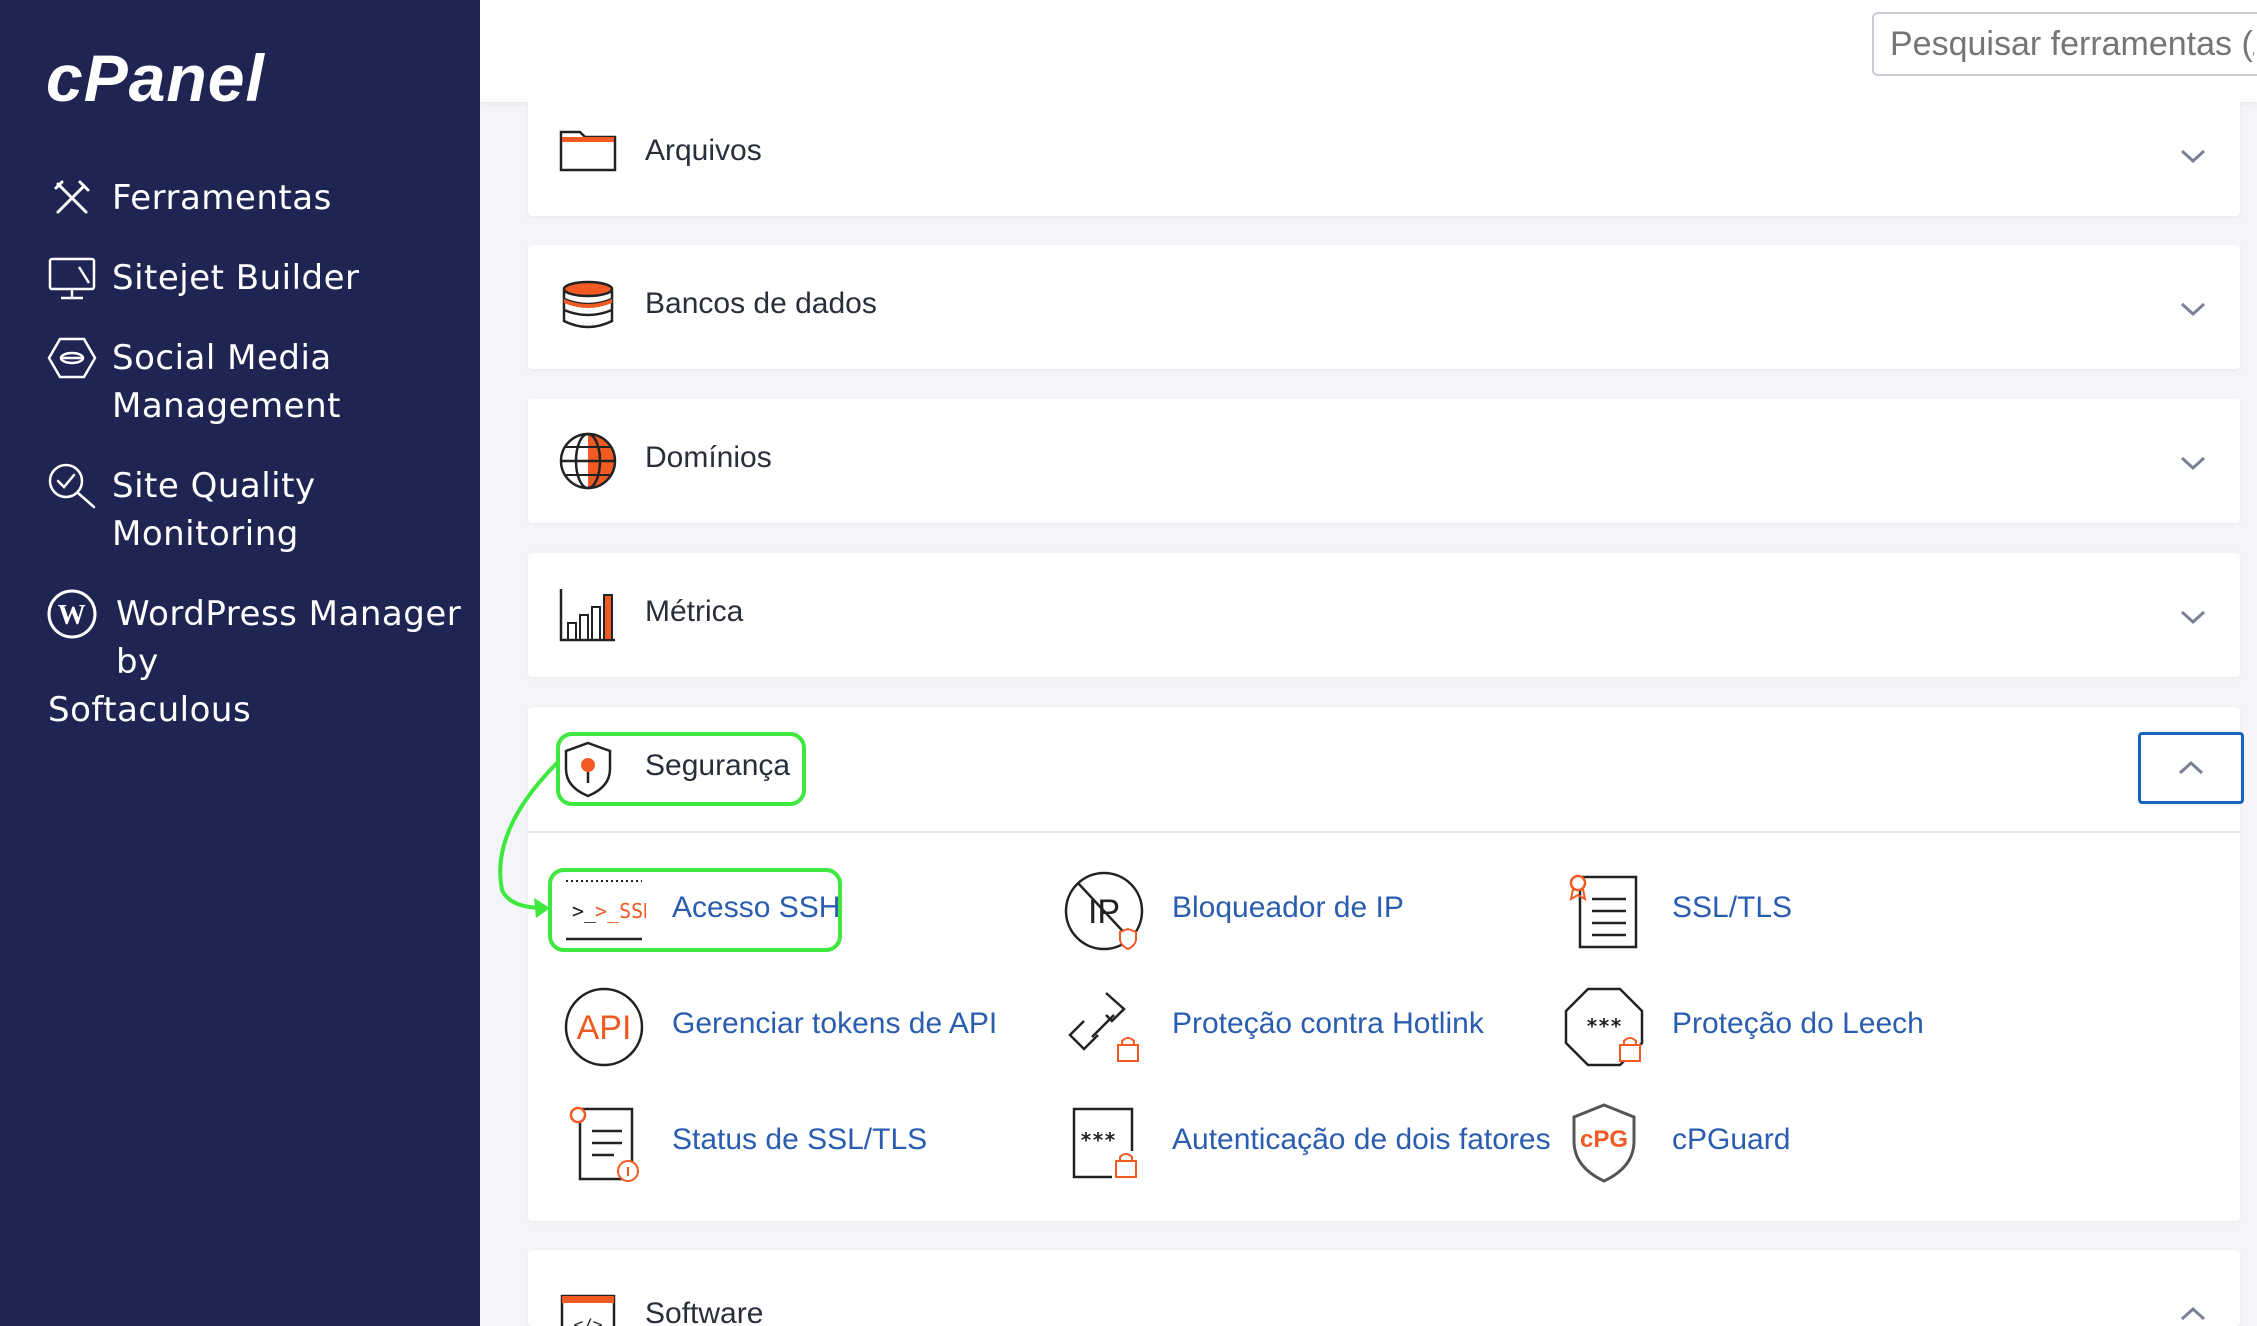 The height and width of the screenshot is (1326, 2257). What do you see at coordinates (708, 457) in the screenshot?
I see `section-title: Domínios` at bounding box center [708, 457].